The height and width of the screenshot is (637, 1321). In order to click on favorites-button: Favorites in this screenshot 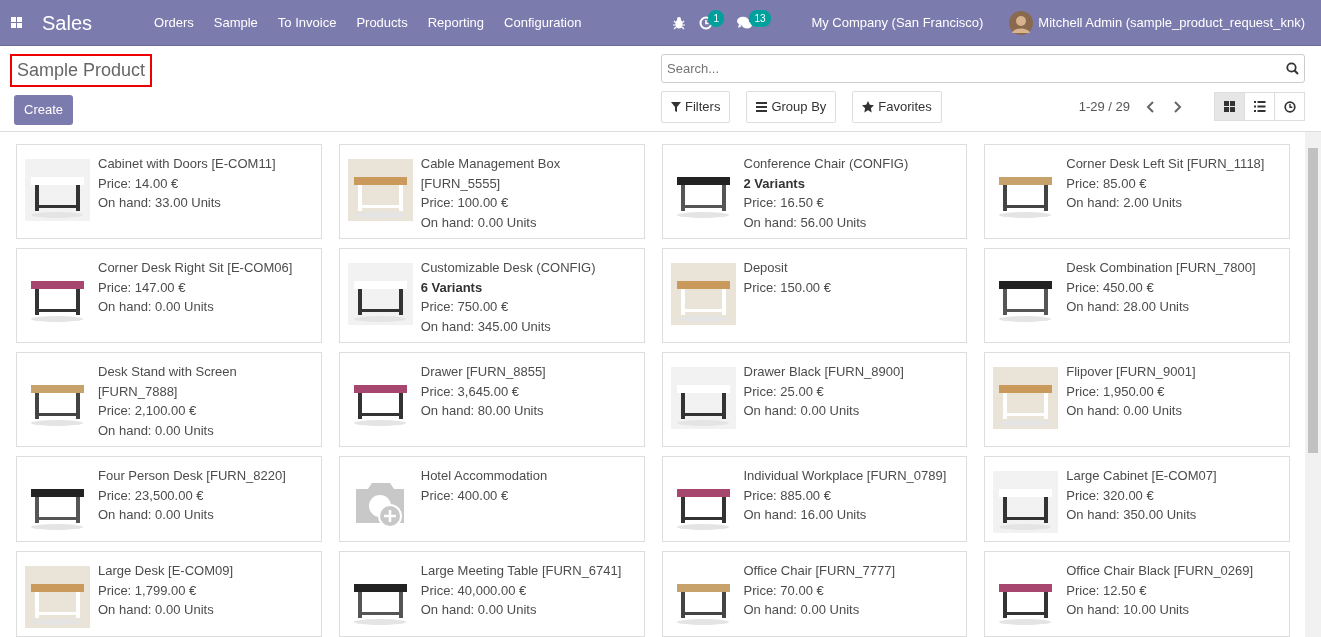, I will do `click(897, 107)`.